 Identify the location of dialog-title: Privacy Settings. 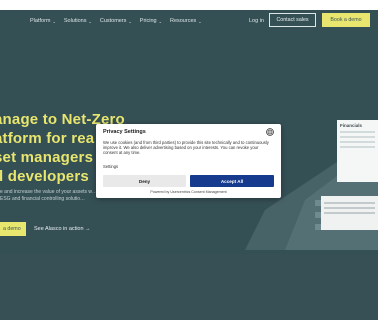
(124, 132).